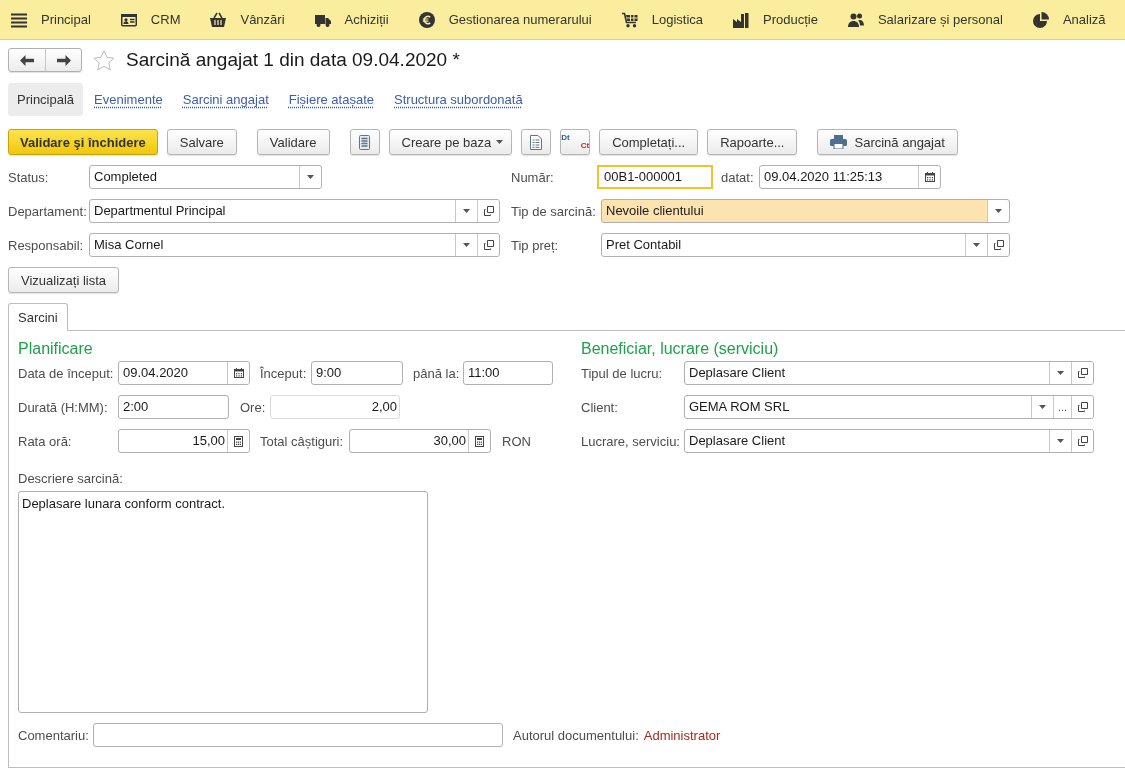 The width and height of the screenshot is (1125, 771). I want to click on select-field: Completed, so click(205, 177).